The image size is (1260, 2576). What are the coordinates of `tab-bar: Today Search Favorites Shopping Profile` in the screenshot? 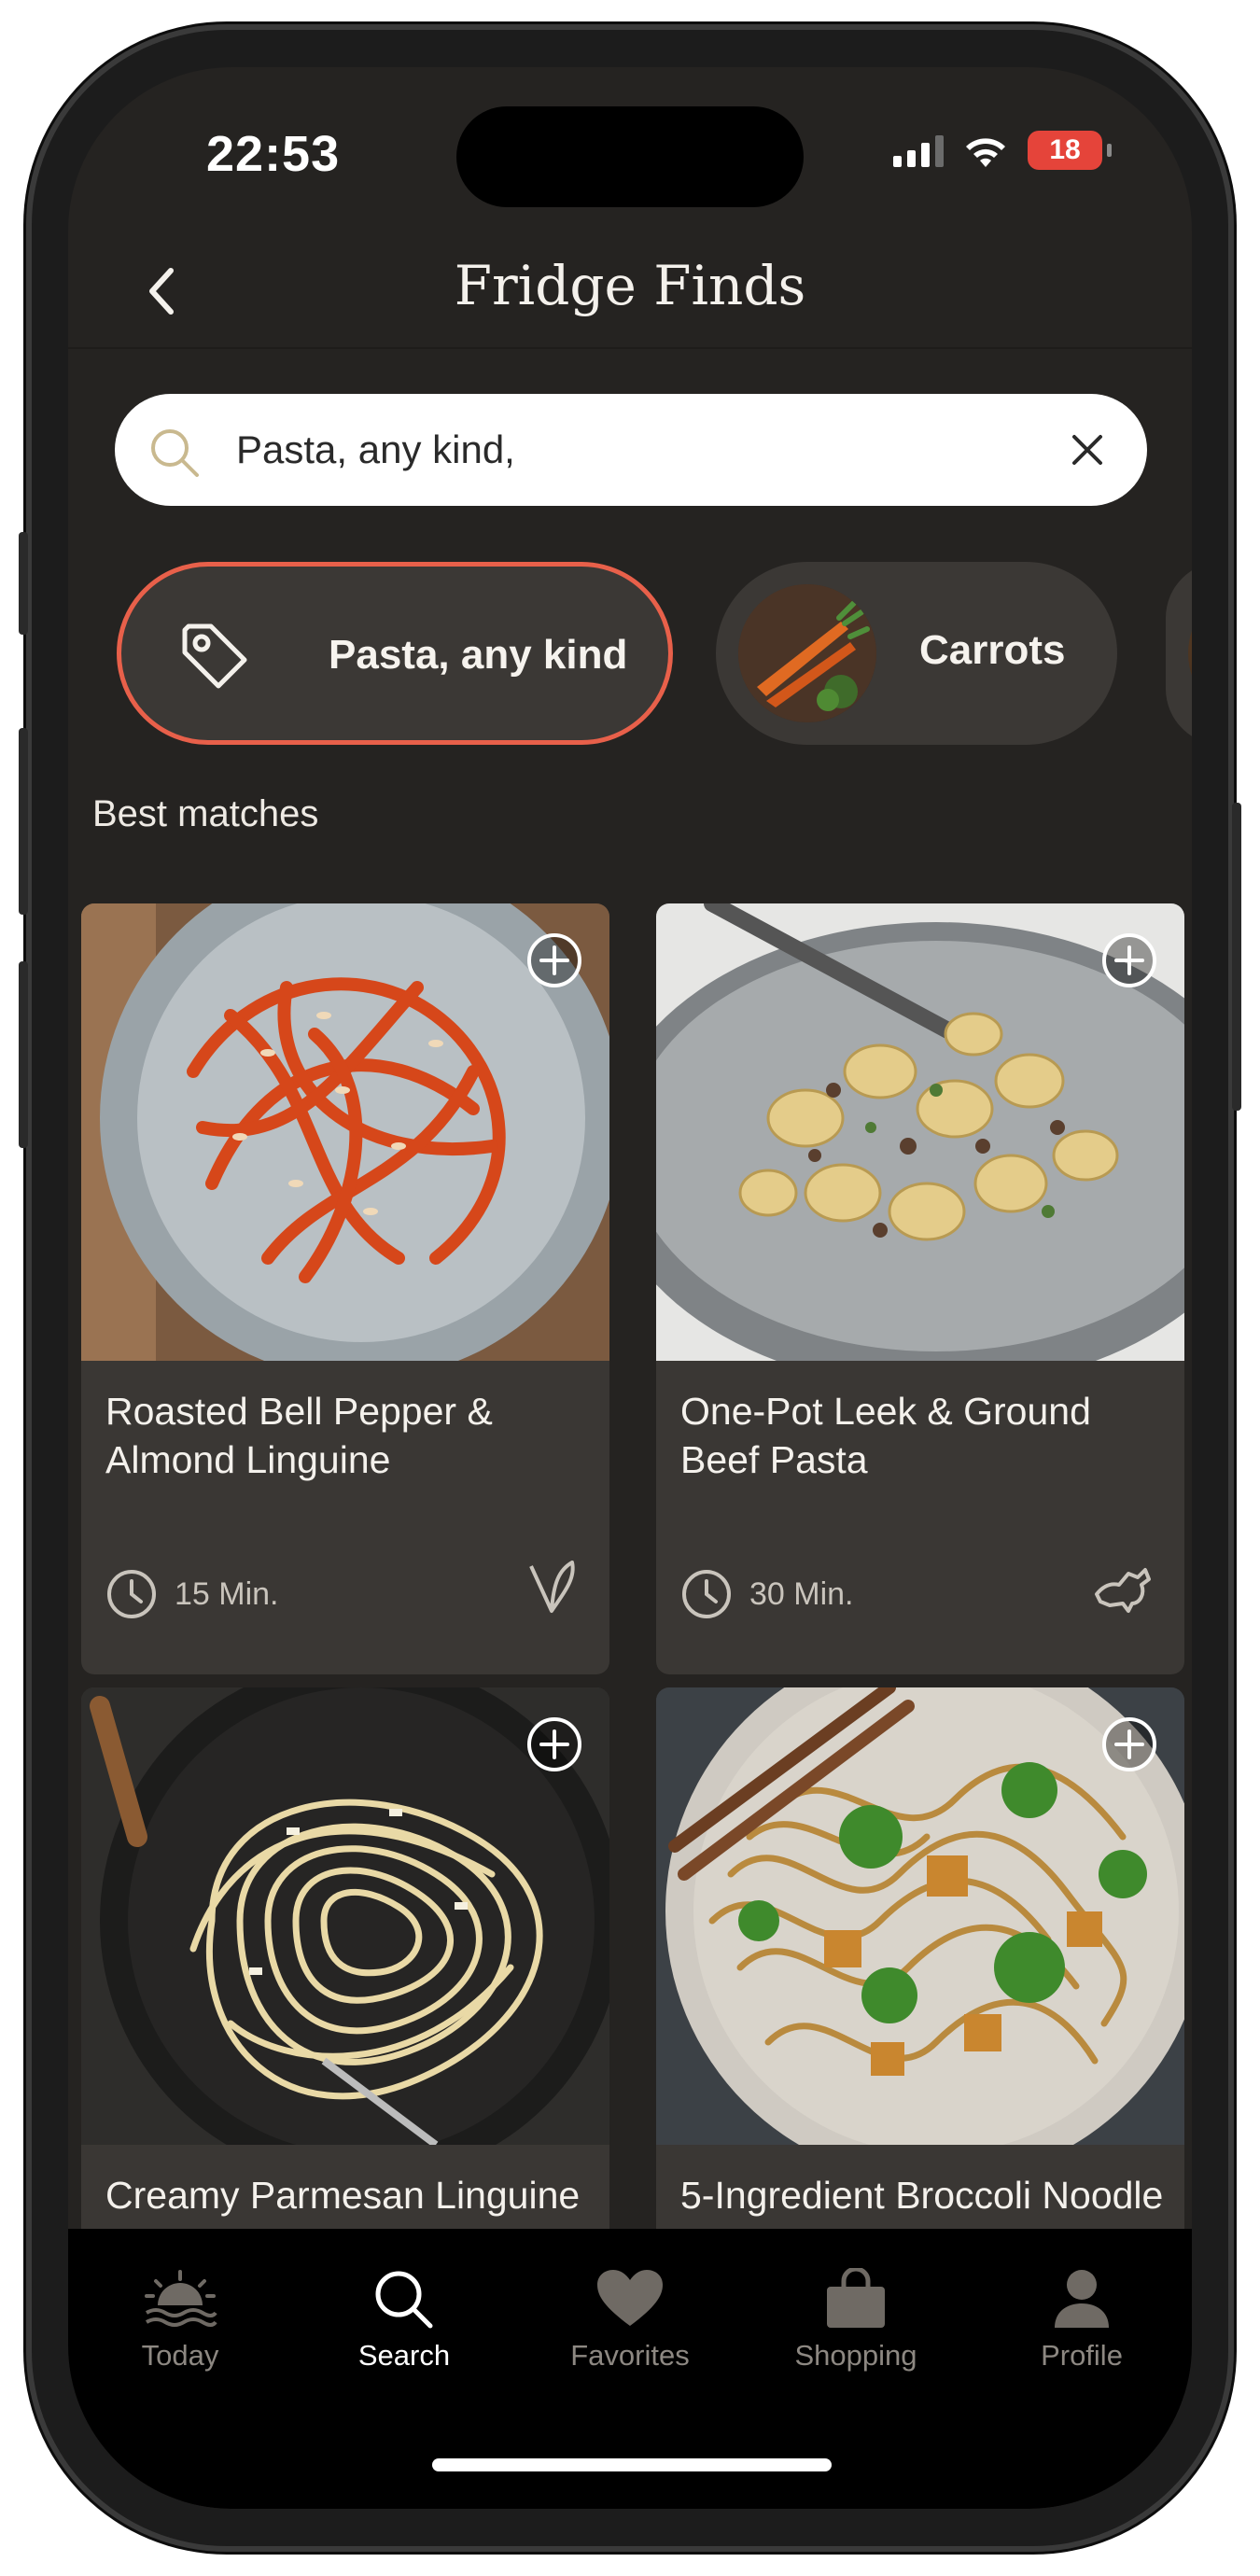 It's located at (630, 2369).